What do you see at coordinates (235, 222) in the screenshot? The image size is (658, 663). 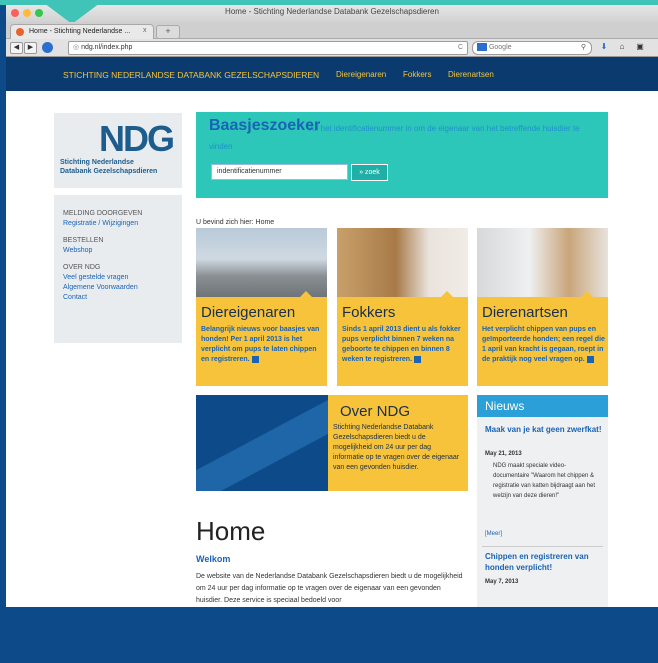 I see `breadcrumb: U bevind zich hier: Home` at bounding box center [235, 222].